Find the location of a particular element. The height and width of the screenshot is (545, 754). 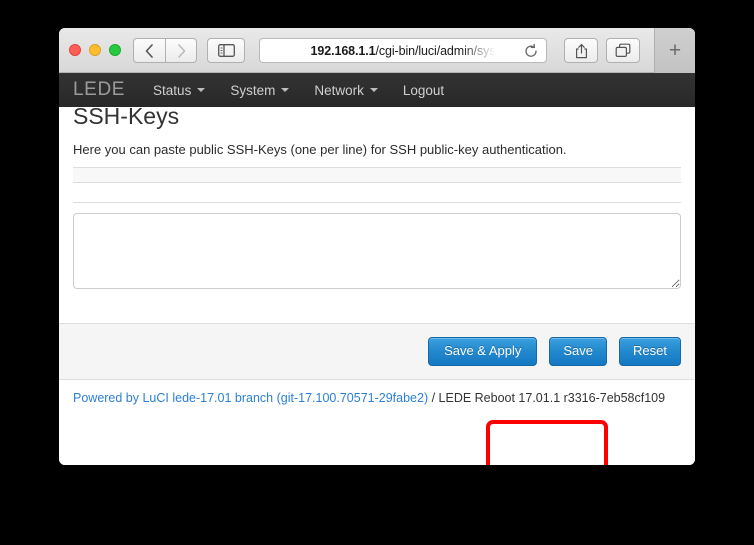

close-window-button is located at coordinates (75, 50).